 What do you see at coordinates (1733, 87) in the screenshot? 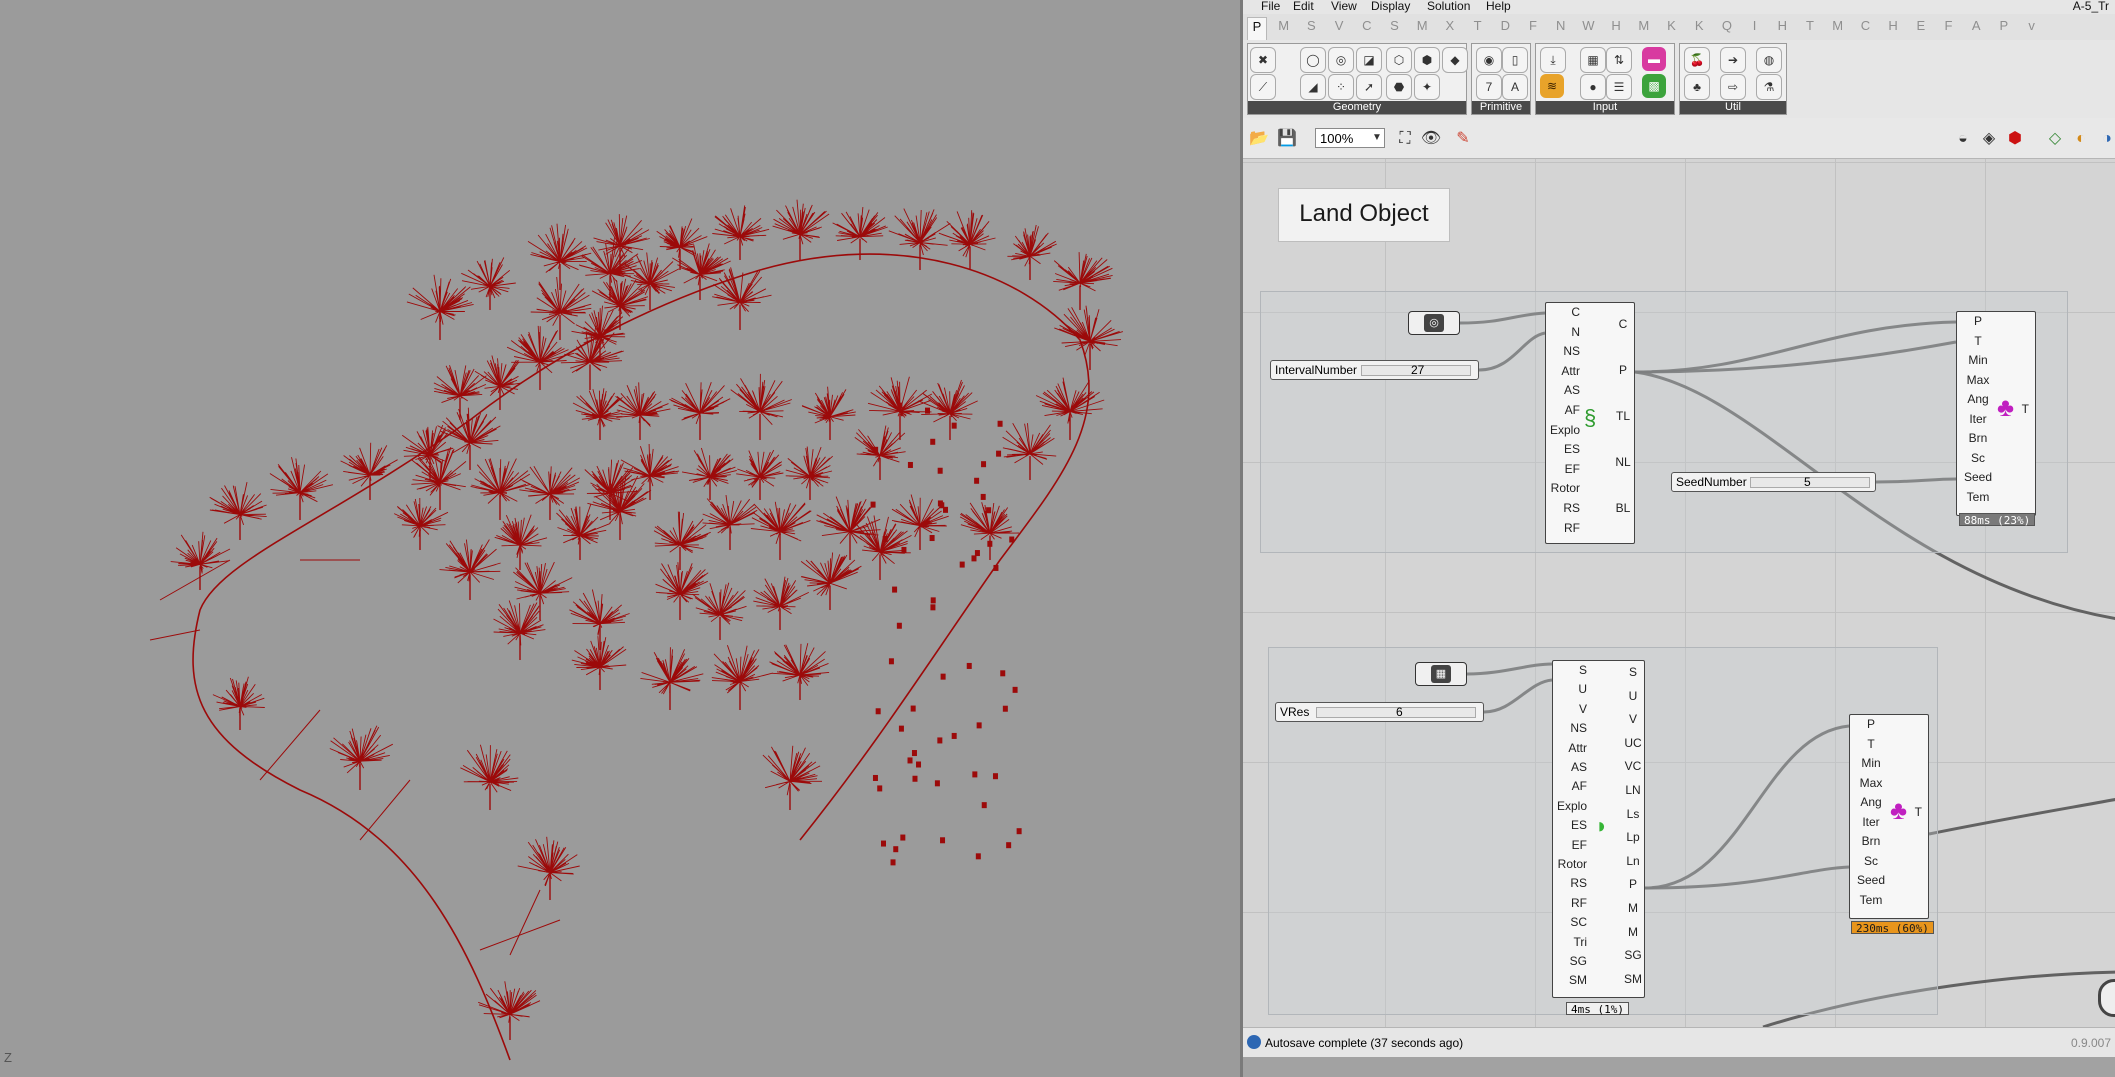
I see `data-input-icon: ⇨` at bounding box center [1733, 87].